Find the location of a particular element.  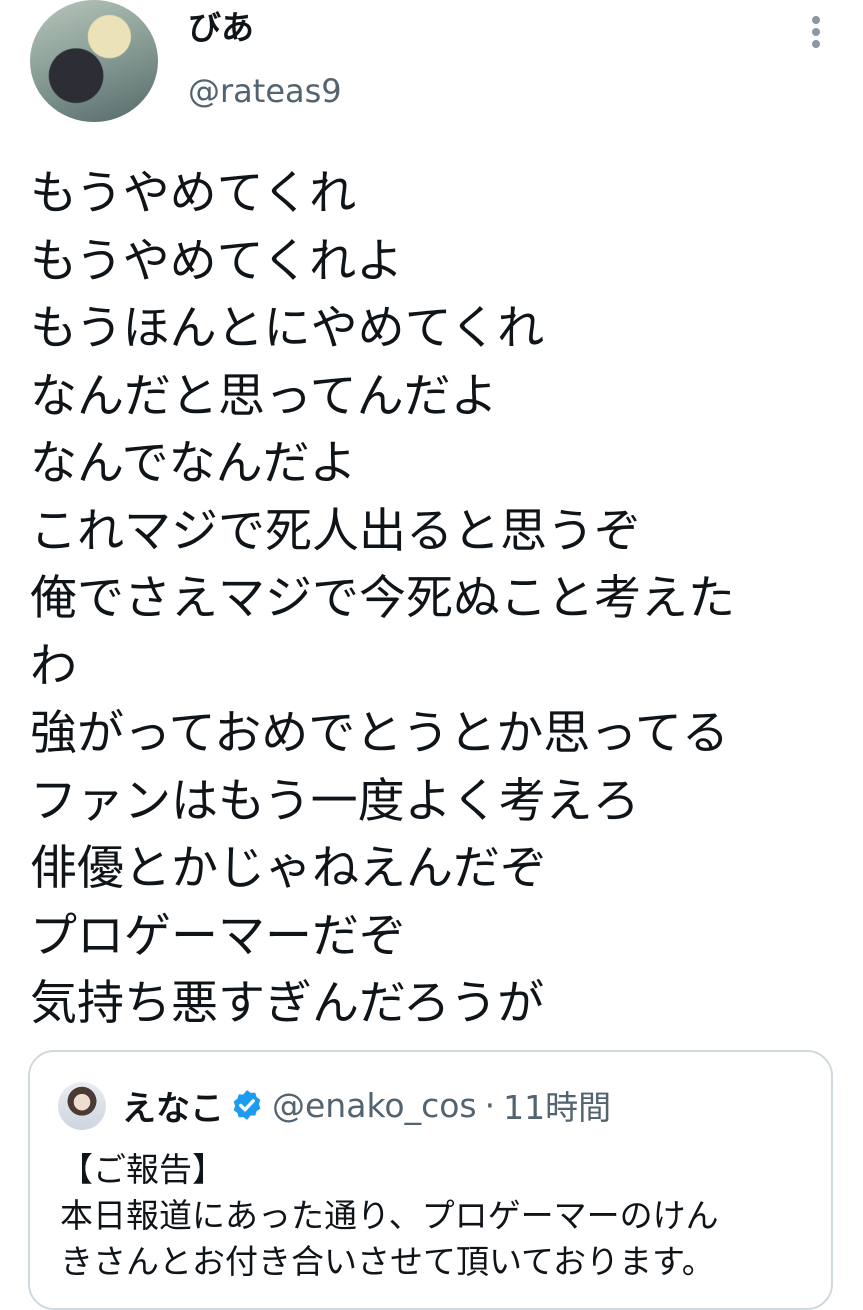

quoted-tweet-line: きさんとお付き合いさせて頂いております。 is located at coordinates (387, 1261).